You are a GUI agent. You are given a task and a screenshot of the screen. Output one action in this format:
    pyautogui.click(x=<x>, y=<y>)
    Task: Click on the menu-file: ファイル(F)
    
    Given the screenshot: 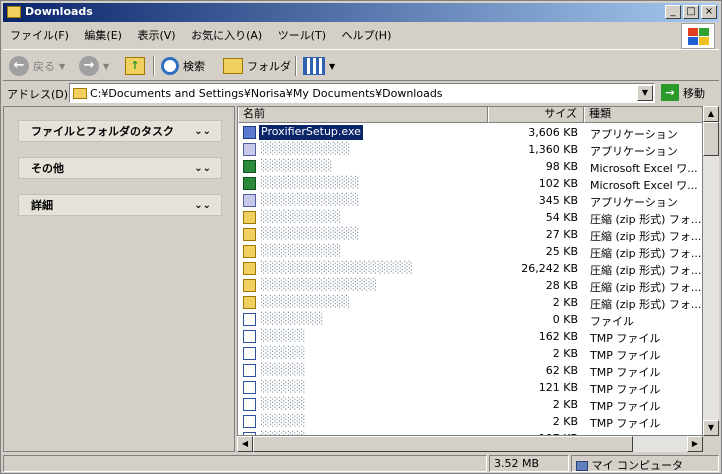 What is the action you would take?
    pyautogui.click(x=39, y=35)
    